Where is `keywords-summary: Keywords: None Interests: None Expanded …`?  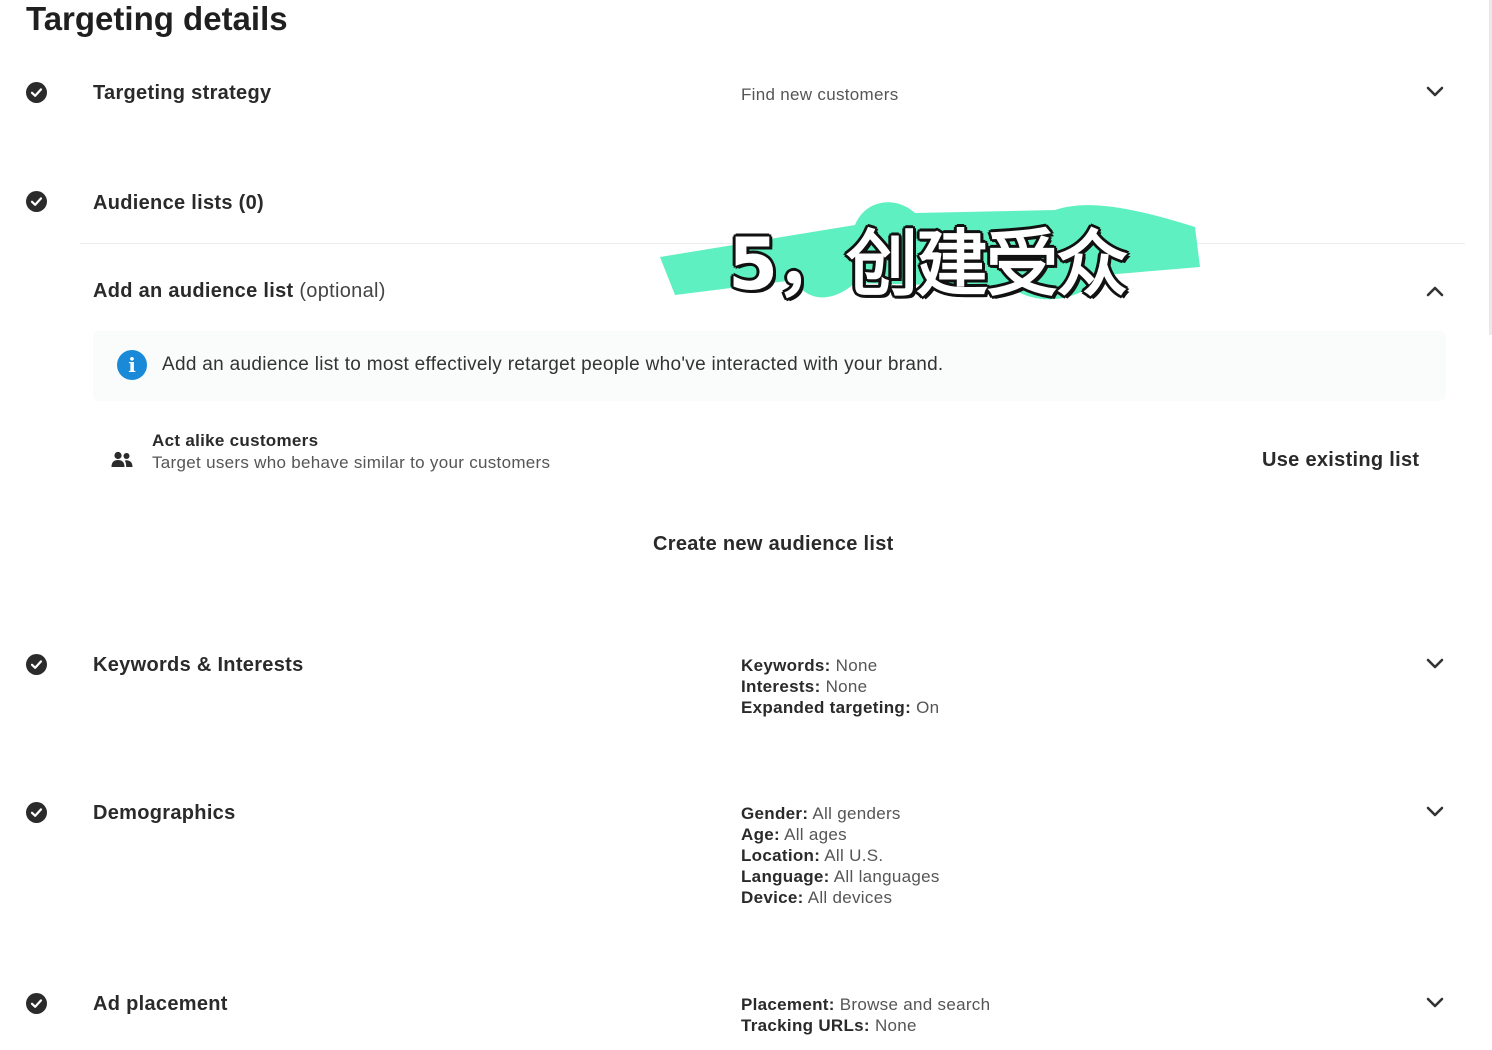 keywords-summary: Keywords: None Interests: None Expanded … is located at coordinates (840, 686).